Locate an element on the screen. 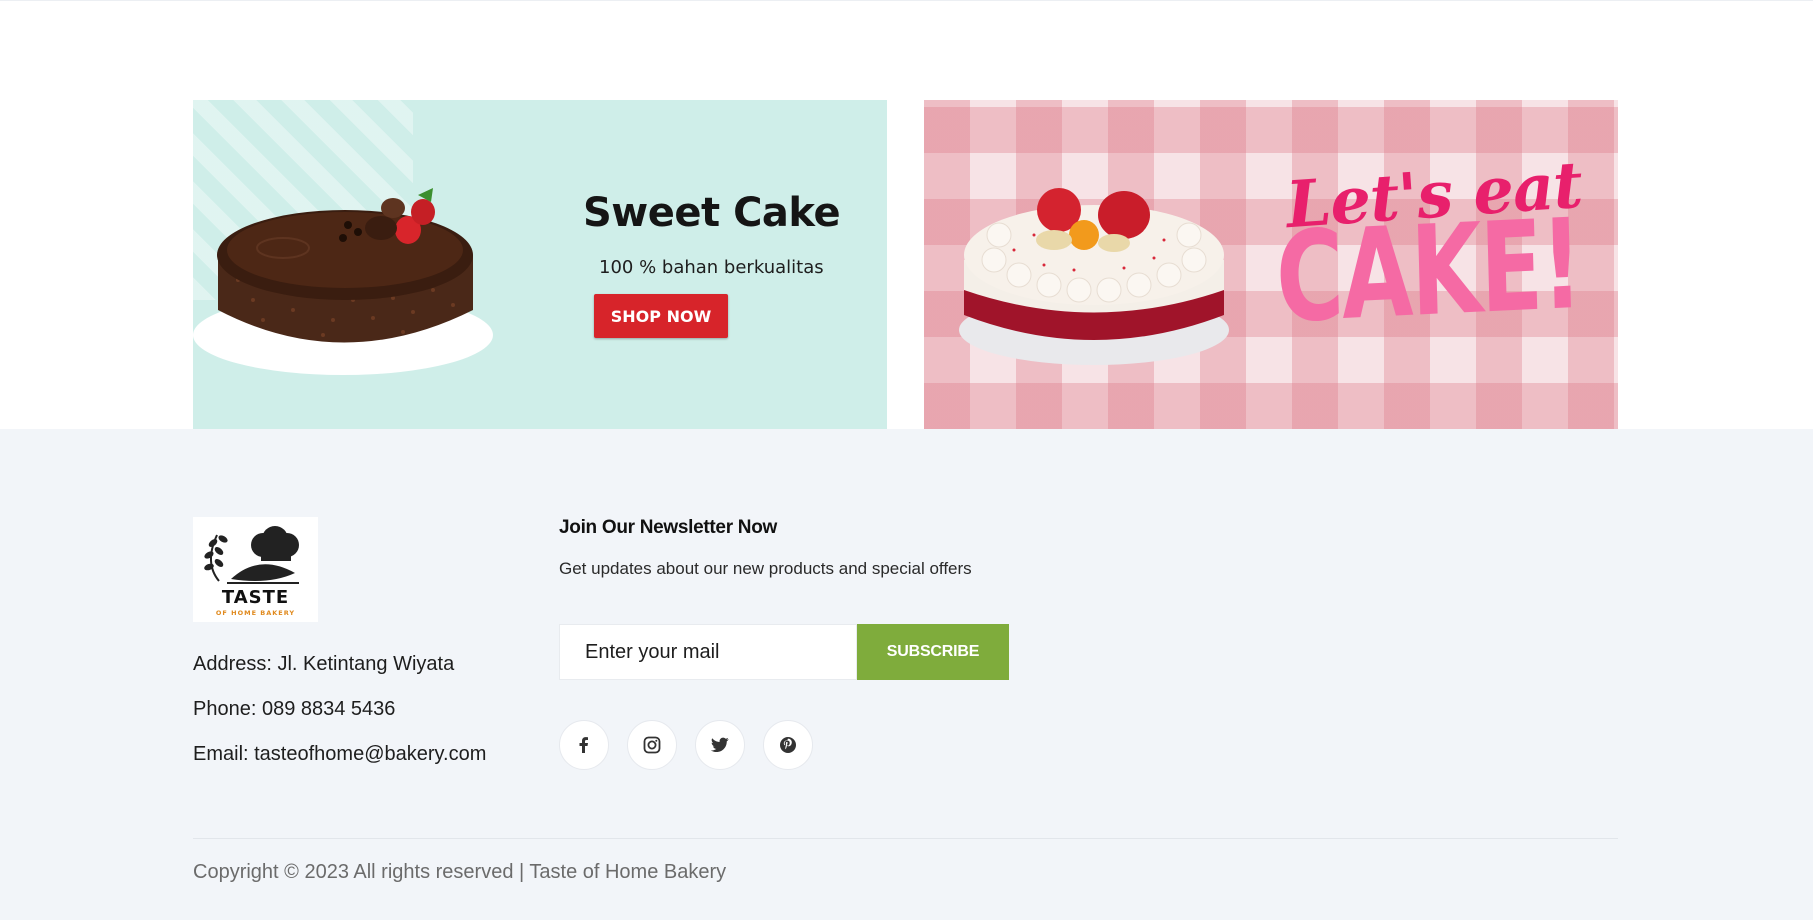  facebook-icon is located at coordinates (583, 745).